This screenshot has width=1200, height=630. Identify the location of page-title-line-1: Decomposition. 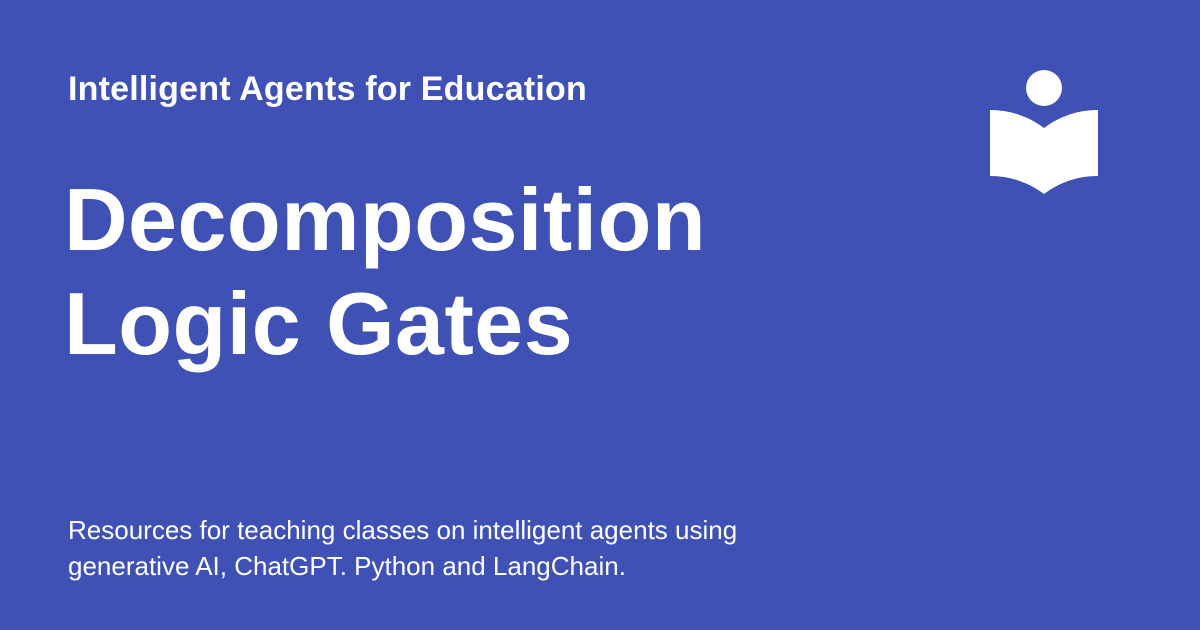
(385, 219).